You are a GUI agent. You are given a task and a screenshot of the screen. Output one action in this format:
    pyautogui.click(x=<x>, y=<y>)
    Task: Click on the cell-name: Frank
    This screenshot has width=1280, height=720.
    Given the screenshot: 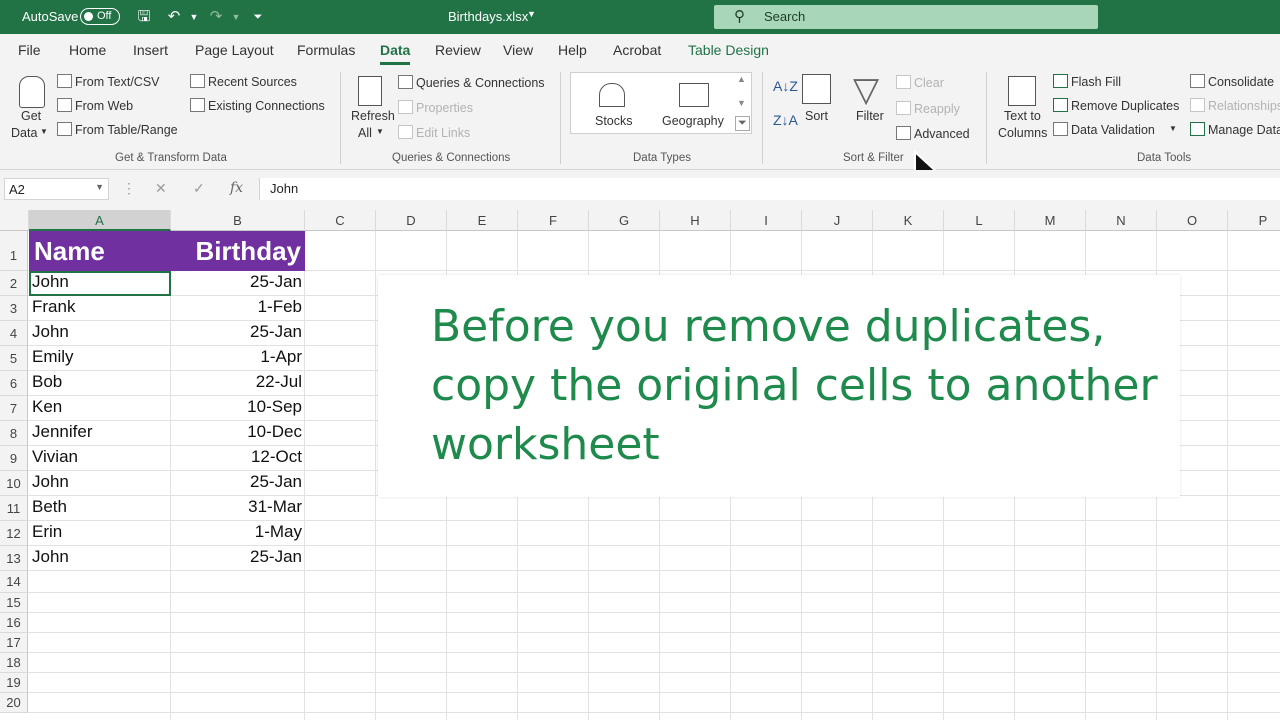 What is the action you would take?
    pyautogui.click(x=100, y=309)
    